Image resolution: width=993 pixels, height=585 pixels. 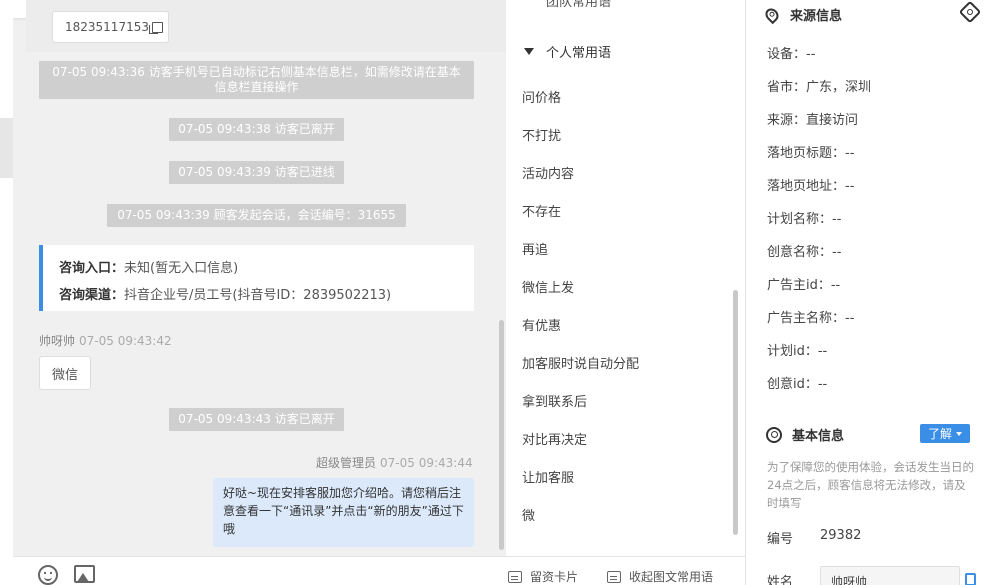 I want to click on copy-icon, so click(x=155, y=27).